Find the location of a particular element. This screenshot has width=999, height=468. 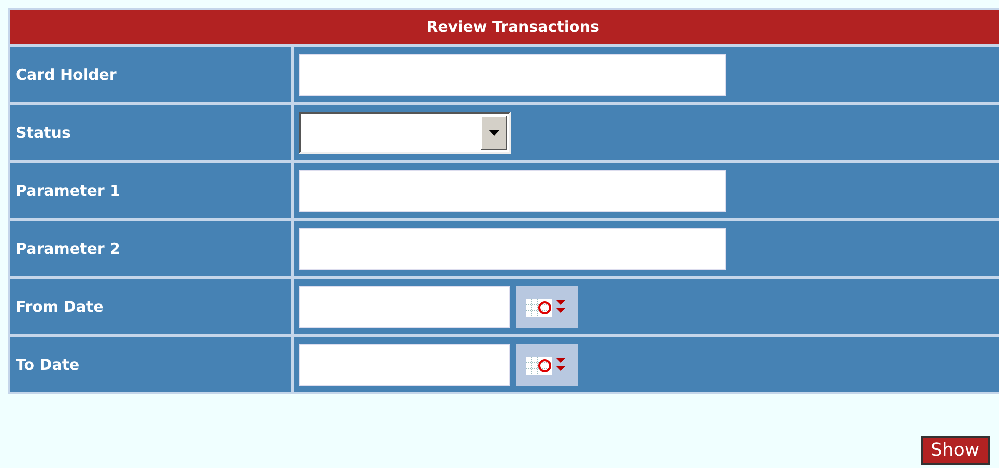

field-label: Parameter 1 is located at coordinates (68, 191).